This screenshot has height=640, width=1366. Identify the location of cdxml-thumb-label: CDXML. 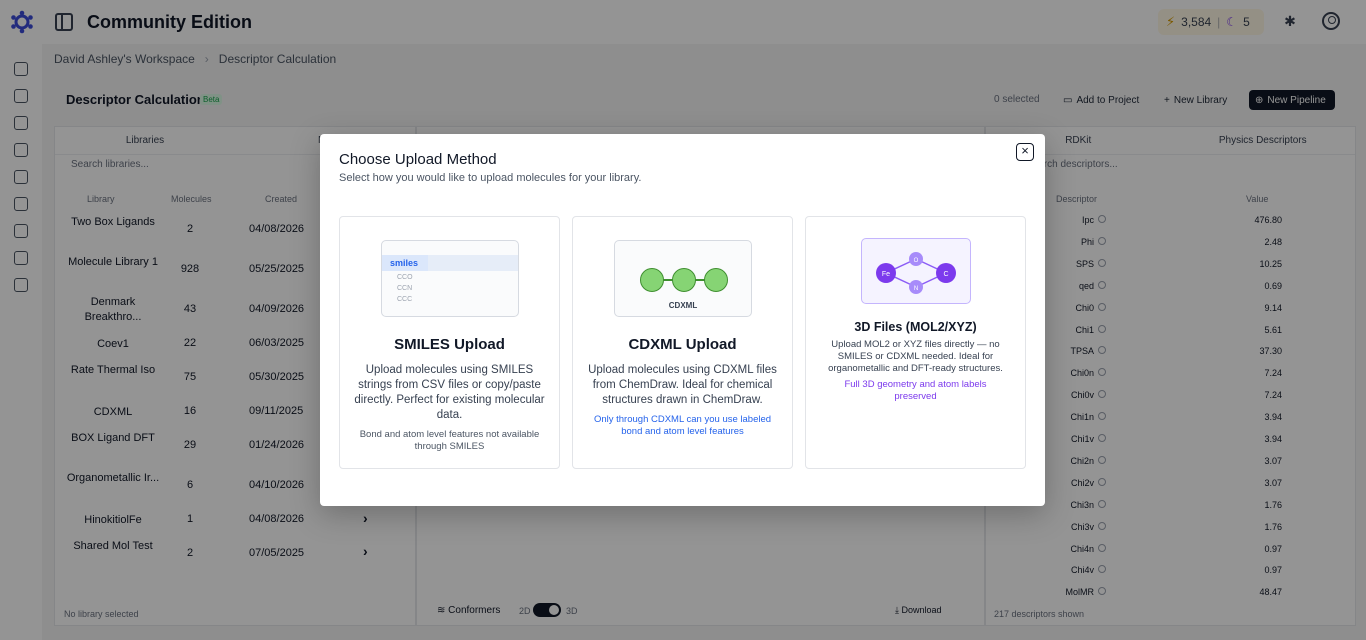
(683, 305).